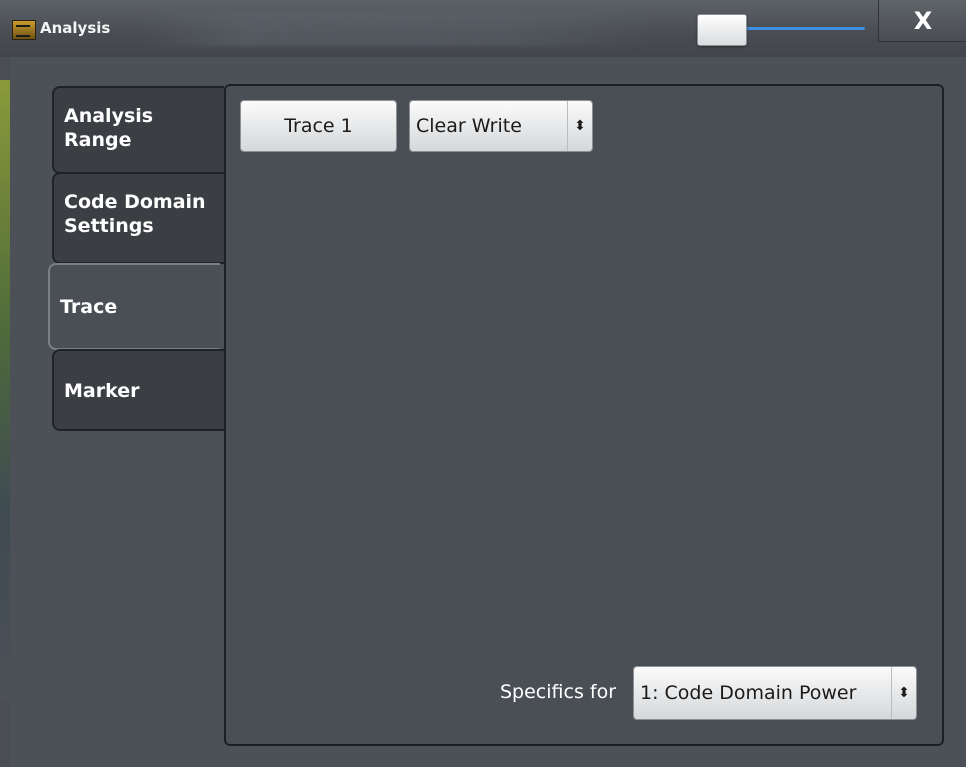  What do you see at coordinates (802, 28) in the screenshot?
I see `transparency-slider-track` at bounding box center [802, 28].